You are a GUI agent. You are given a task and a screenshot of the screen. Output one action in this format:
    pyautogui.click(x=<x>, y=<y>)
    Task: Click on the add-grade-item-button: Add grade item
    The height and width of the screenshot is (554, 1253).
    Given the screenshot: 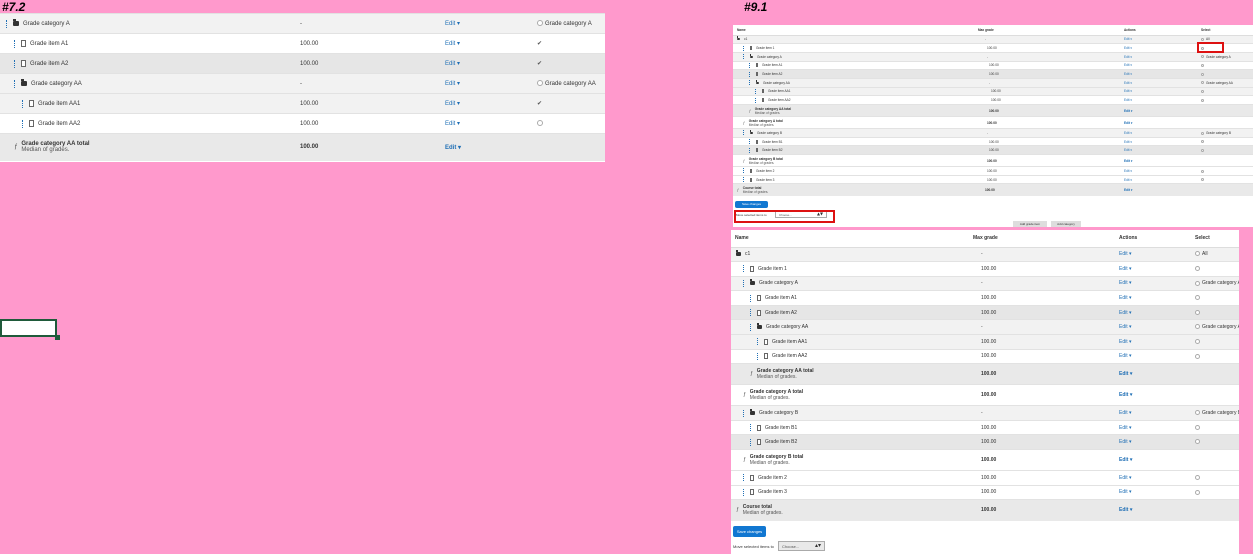 What is the action you would take?
    pyautogui.click(x=1030, y=224)
    